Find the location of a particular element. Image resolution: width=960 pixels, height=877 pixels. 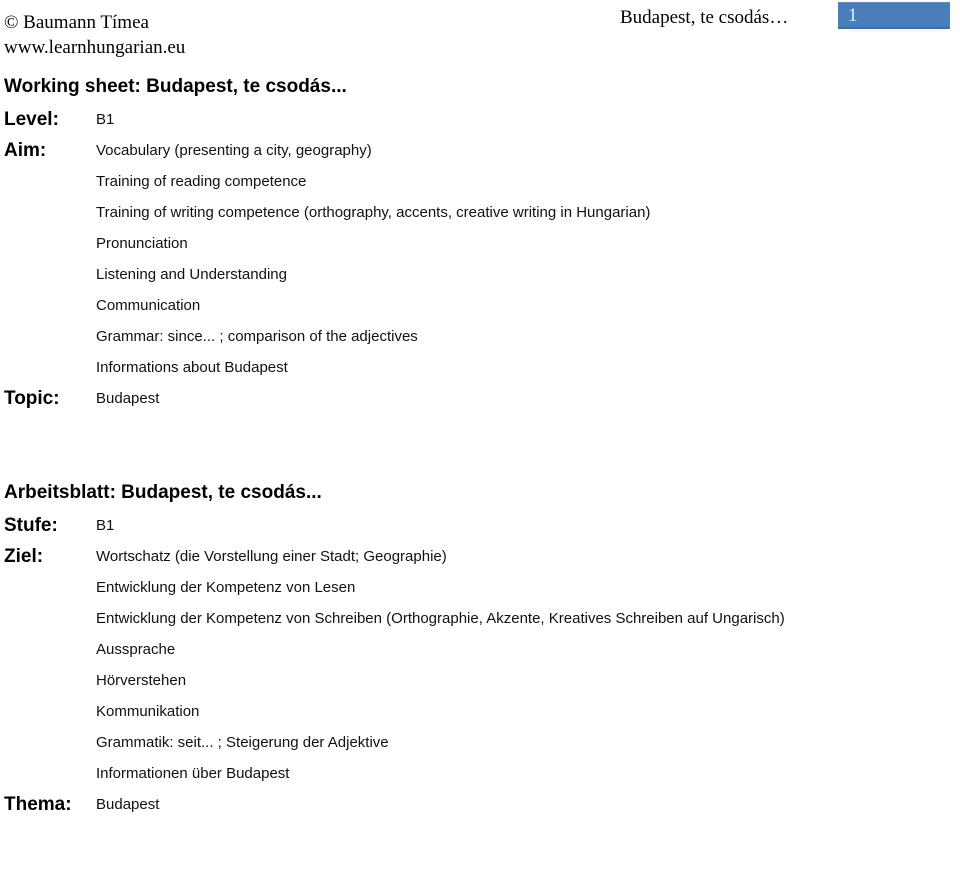

field-value: Communication is located at coordinates (148, 305).